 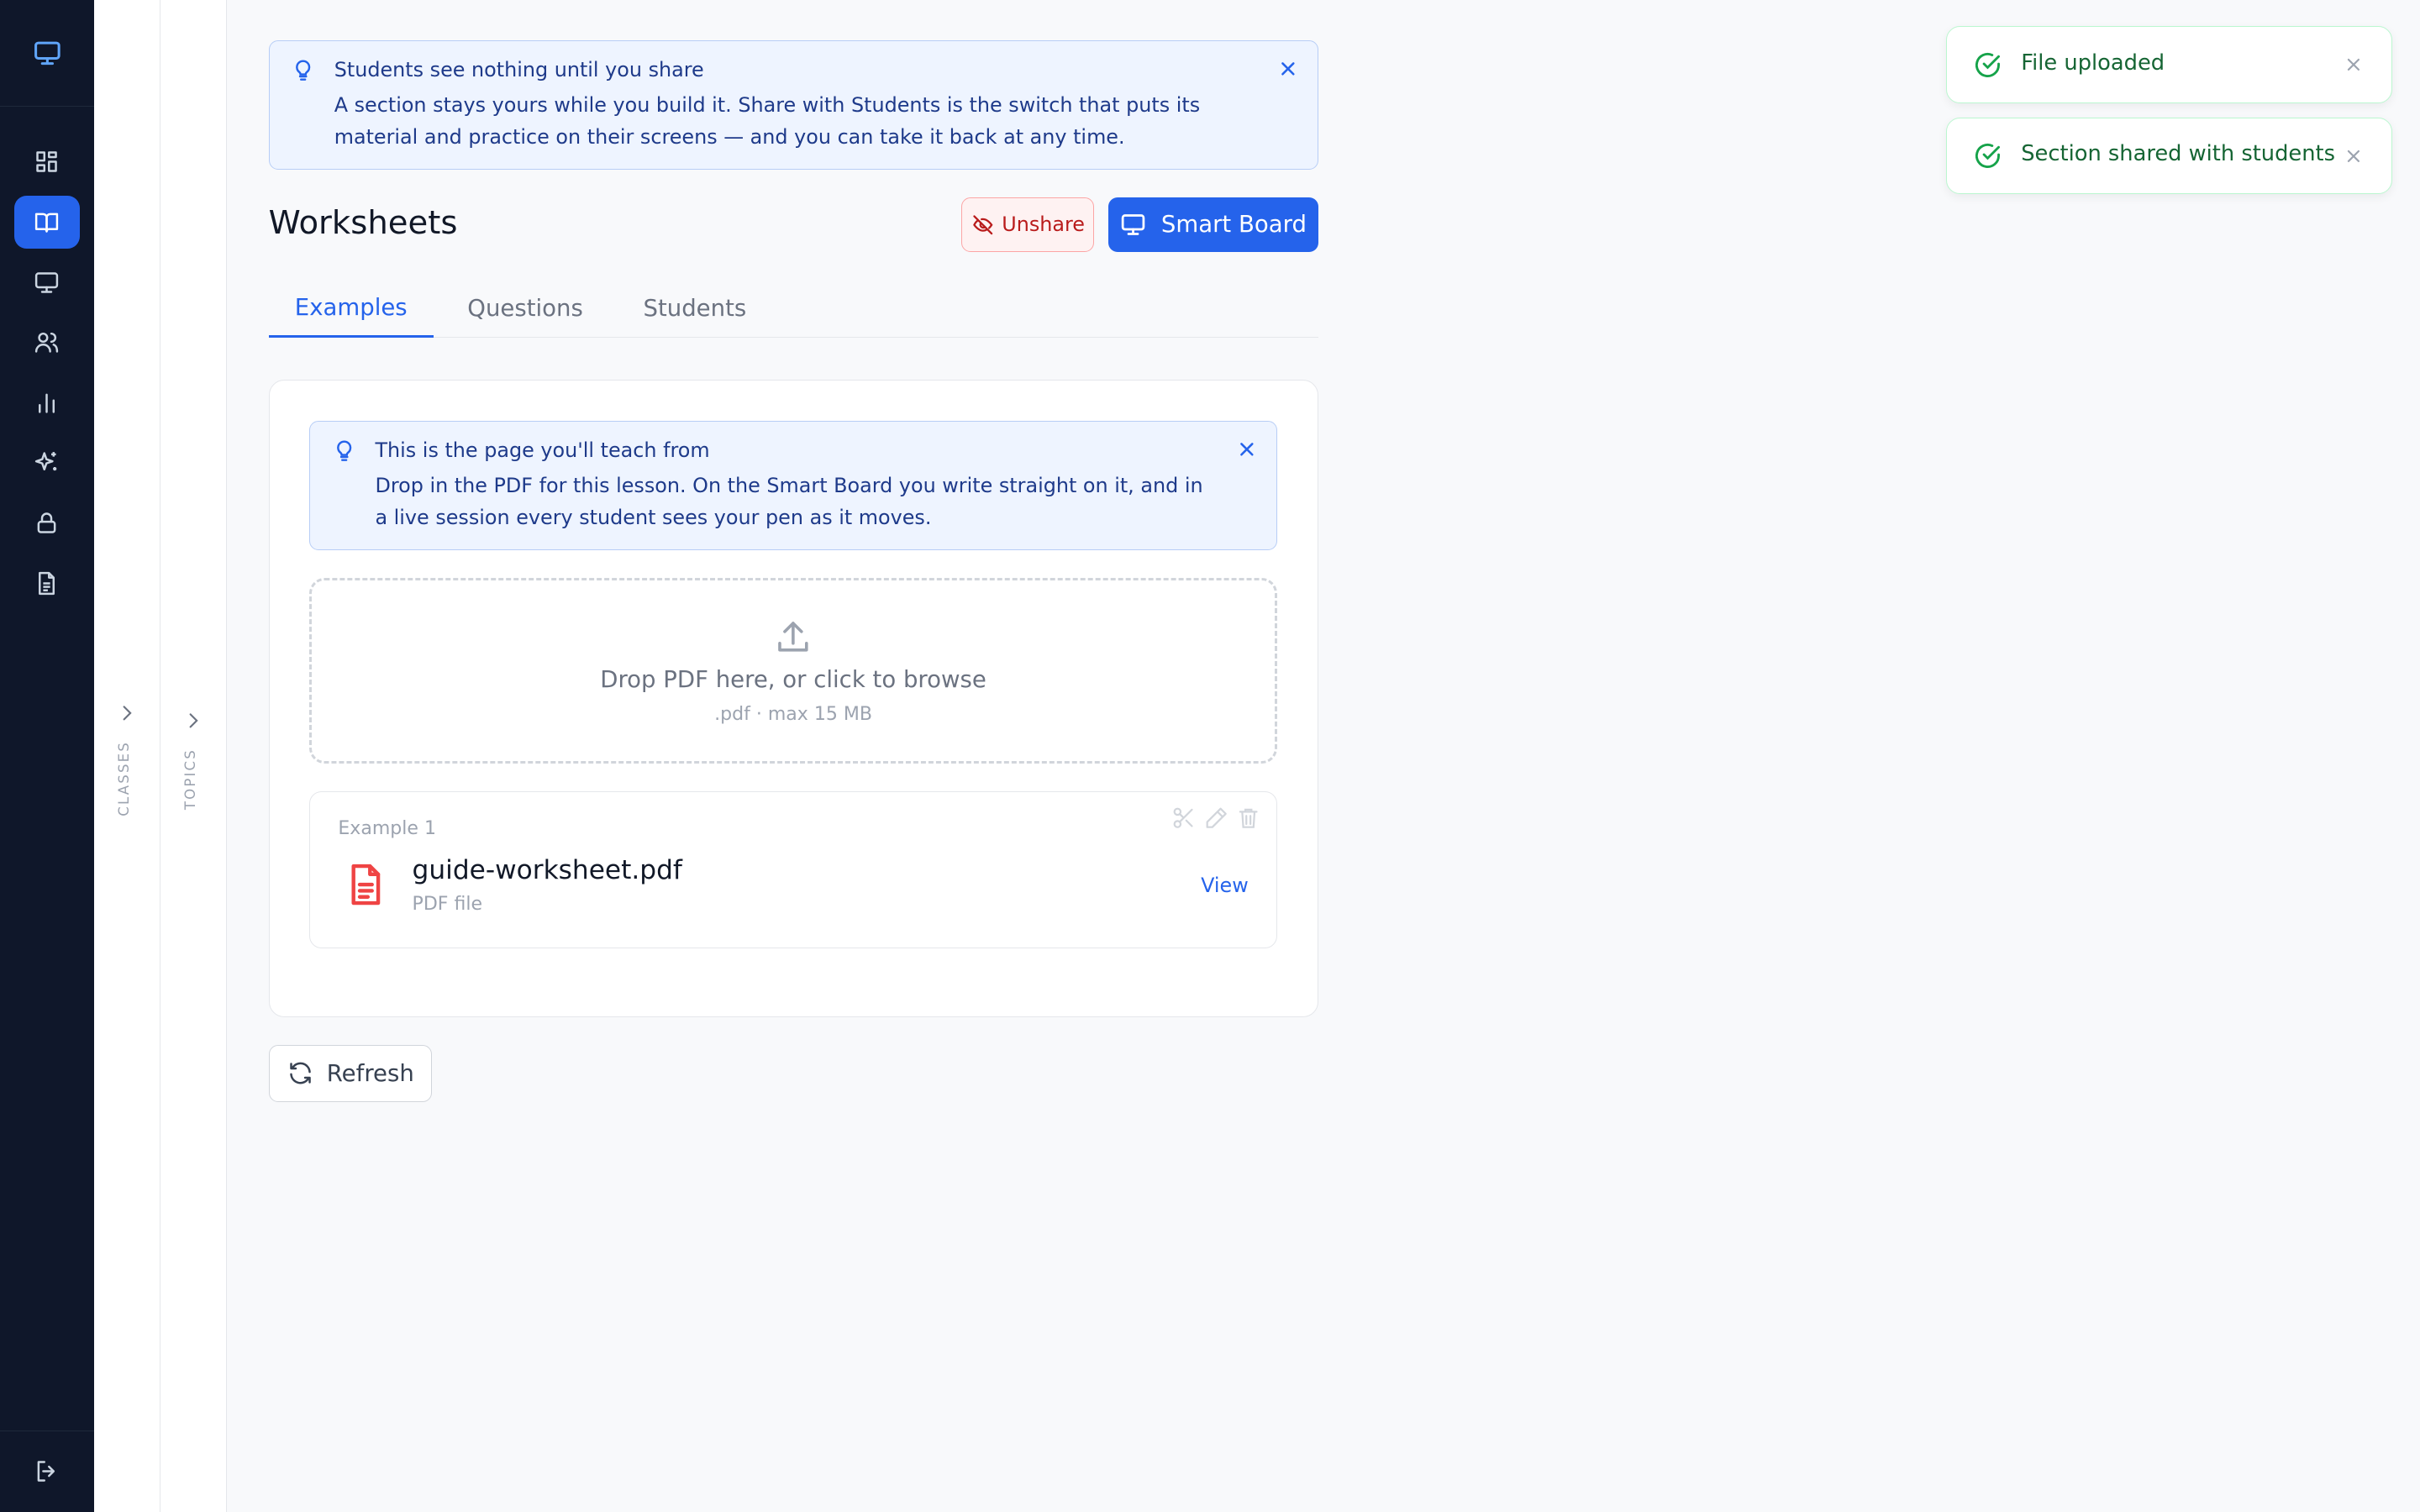 I want to click on nav-smartboard, so click(x=47, y=282).